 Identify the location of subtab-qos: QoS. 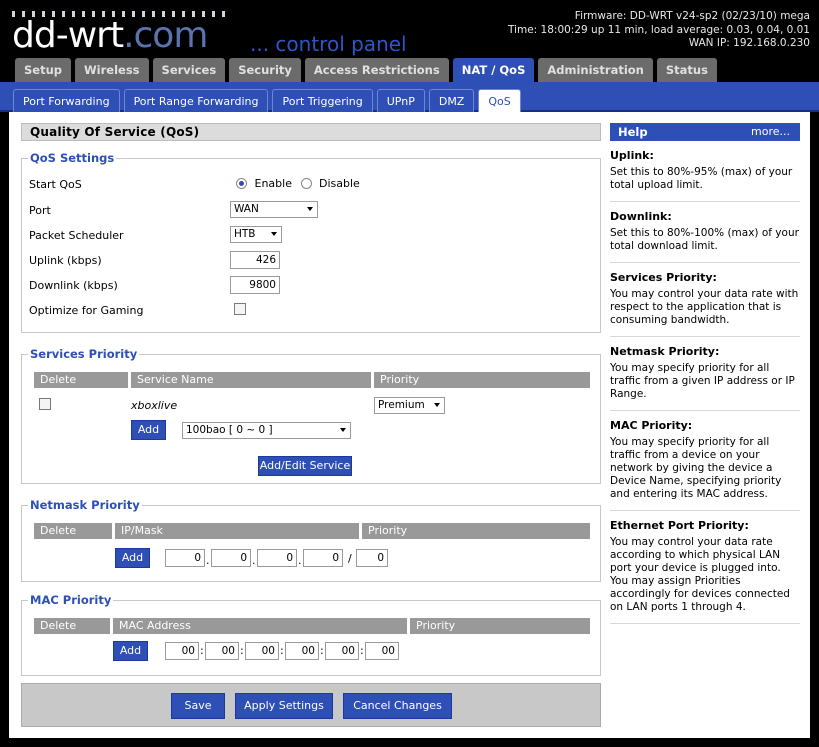
(499, 100).